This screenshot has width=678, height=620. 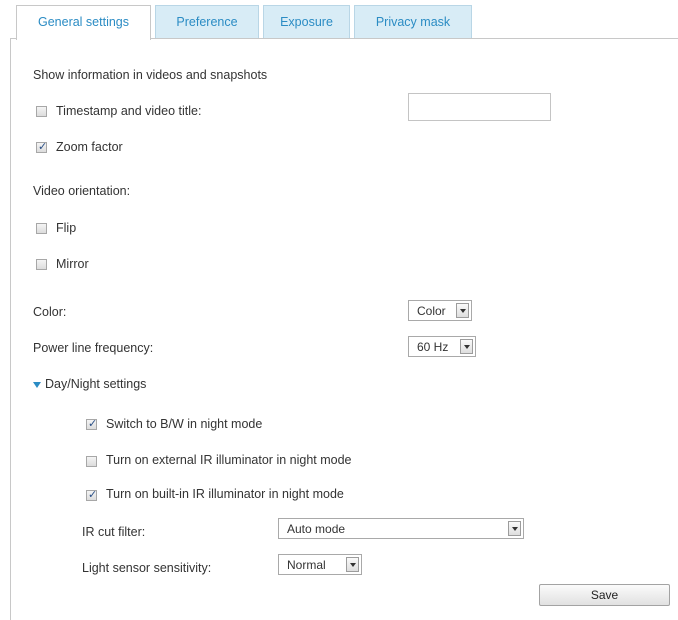 I want to click on flip-label: Flip, so click(x=66, y=228).